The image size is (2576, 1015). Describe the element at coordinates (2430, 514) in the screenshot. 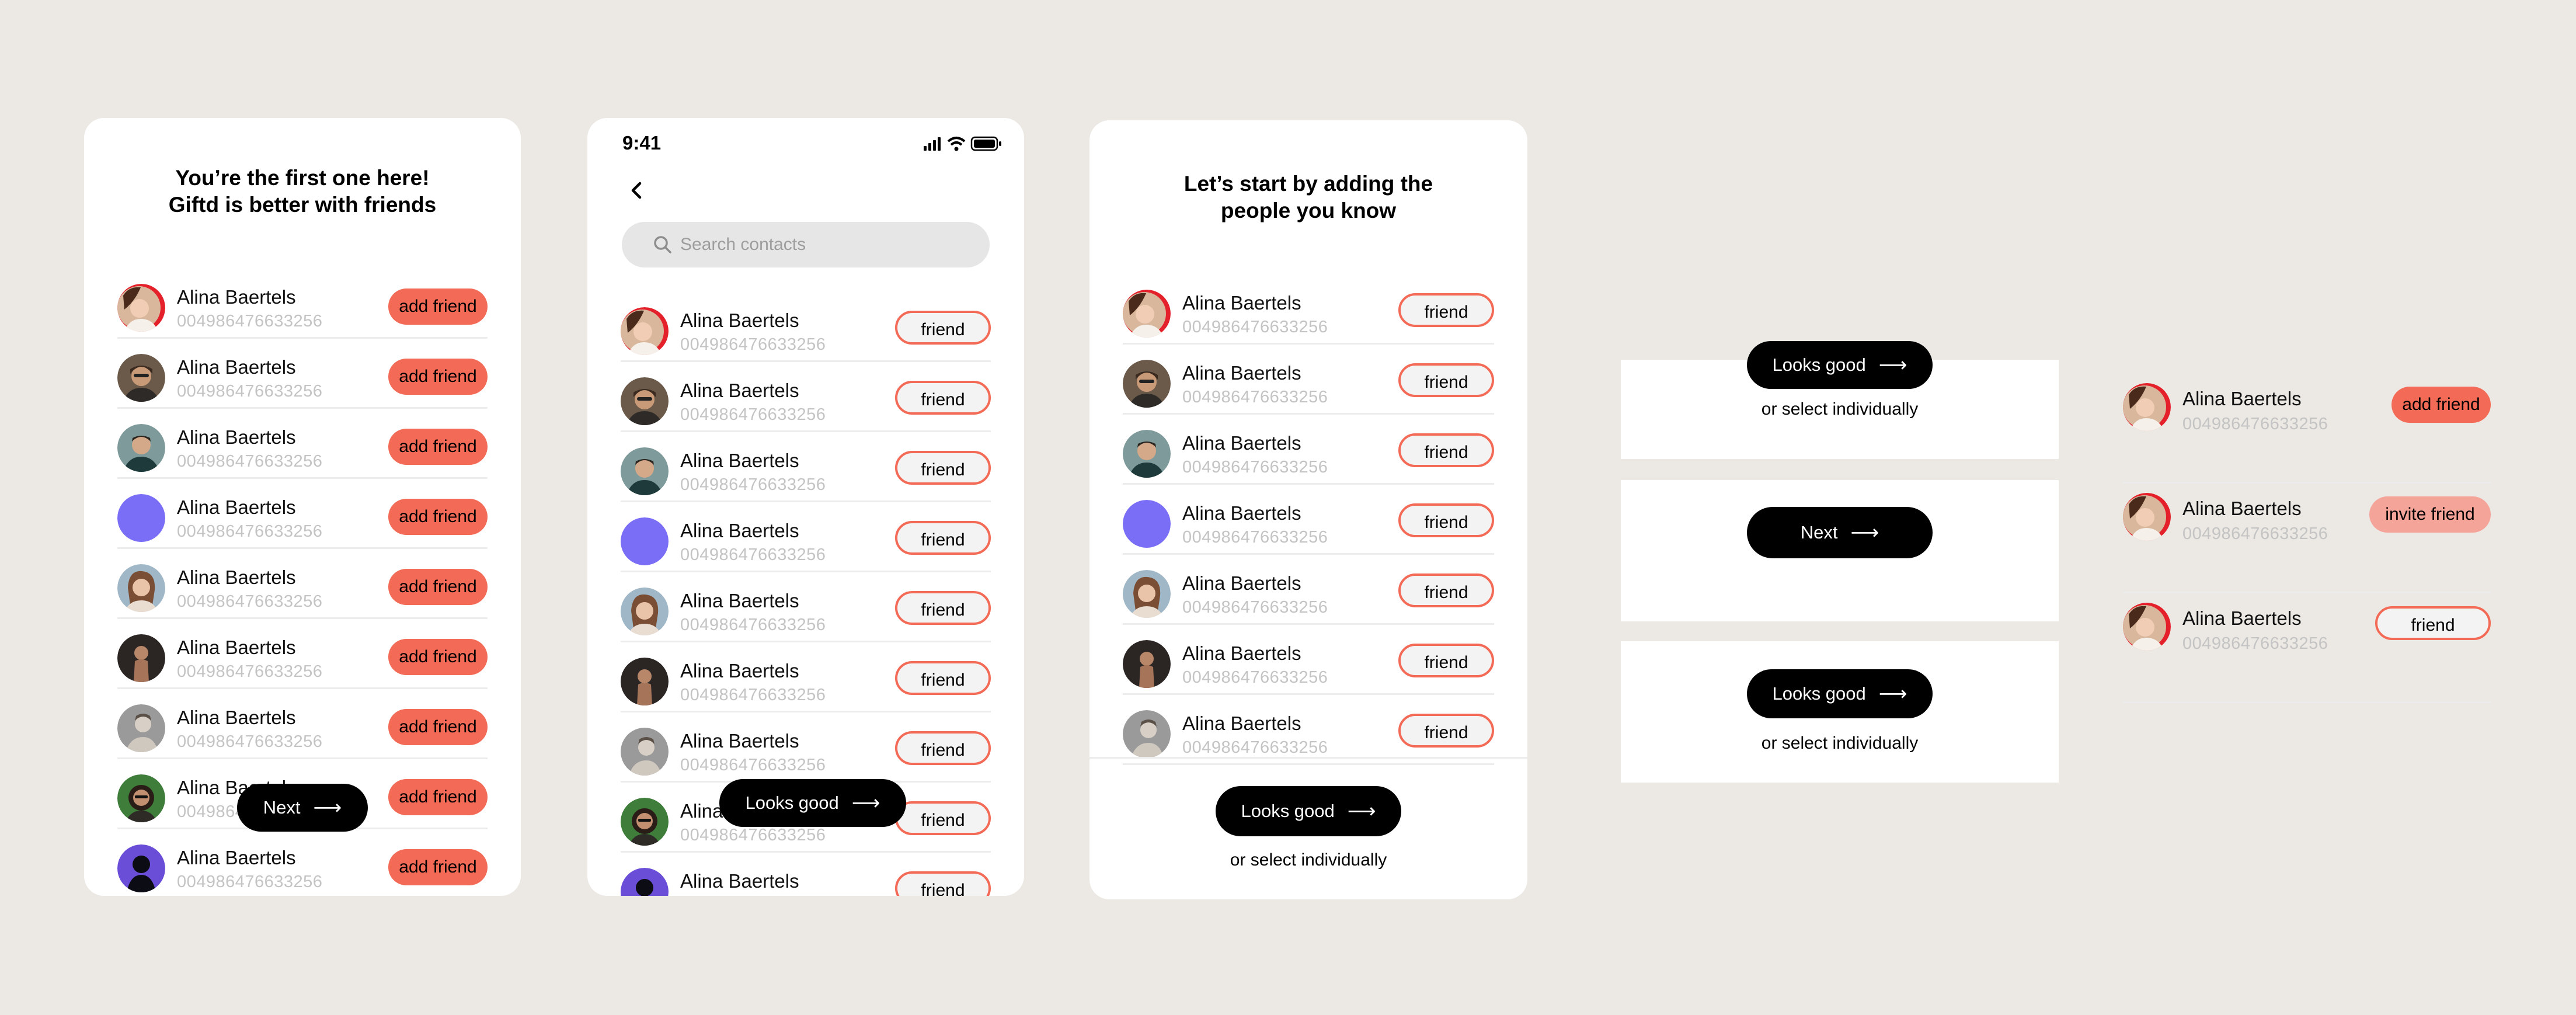

I see `invite-friend-button: invite friend` at that location.